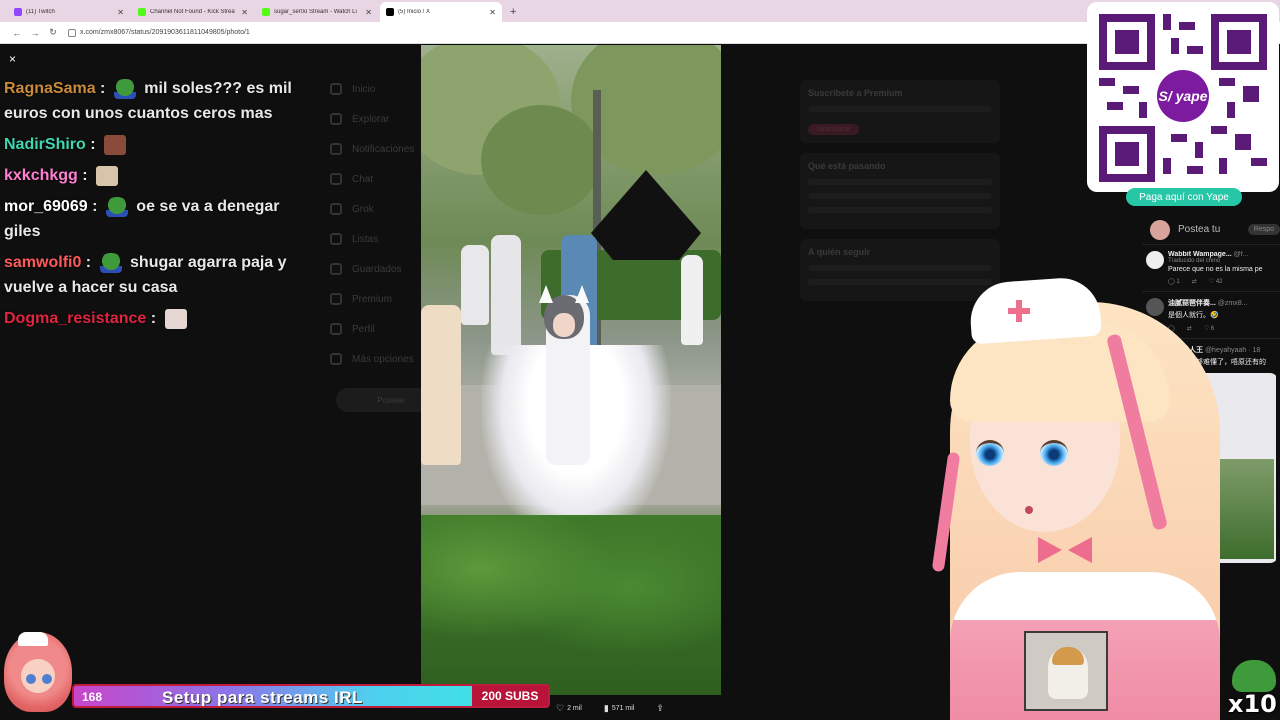  What do you see at coordinates (31, 679) in the screenshot?
I see `avatar-eye` at bounding box center [31, 679].